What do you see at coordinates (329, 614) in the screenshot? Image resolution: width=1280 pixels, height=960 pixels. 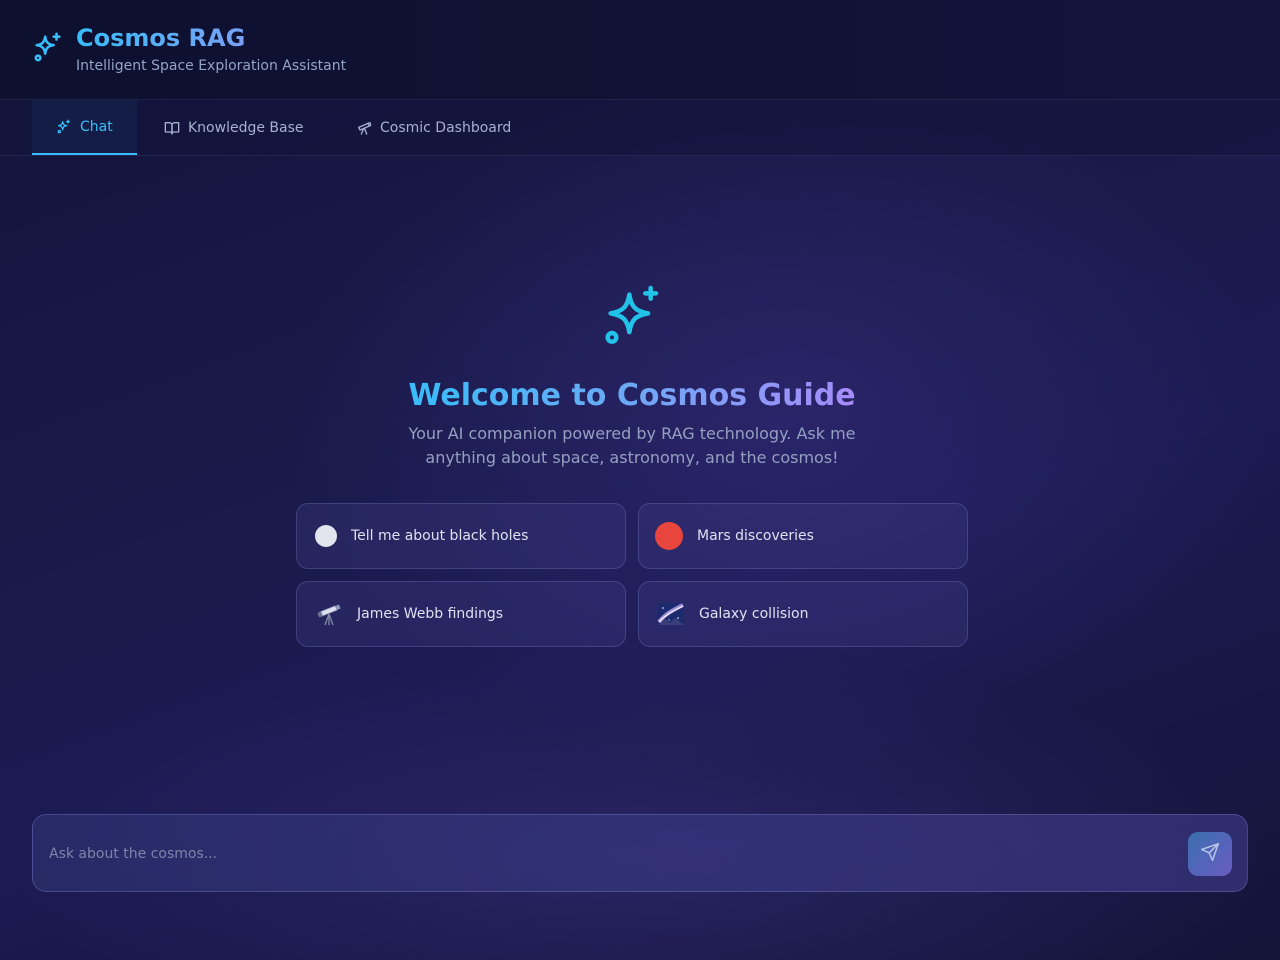 I see `telescope-emoji-icon` at bounding box center [329, 614].